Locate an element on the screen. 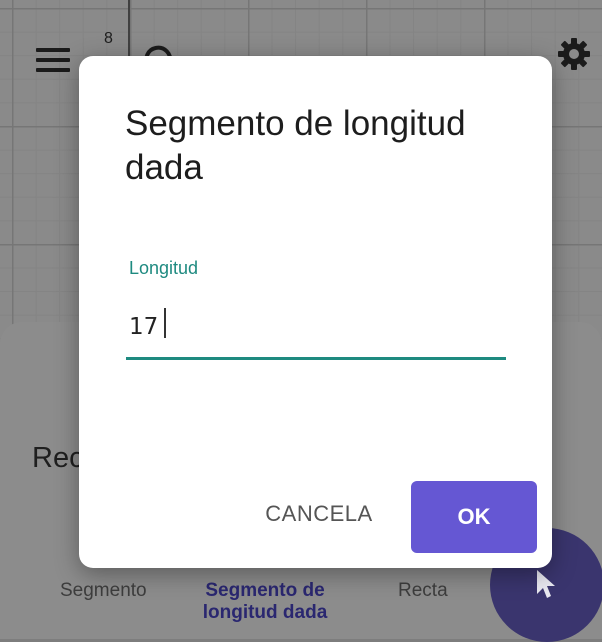  length-input is located at coordinates (317, 327).